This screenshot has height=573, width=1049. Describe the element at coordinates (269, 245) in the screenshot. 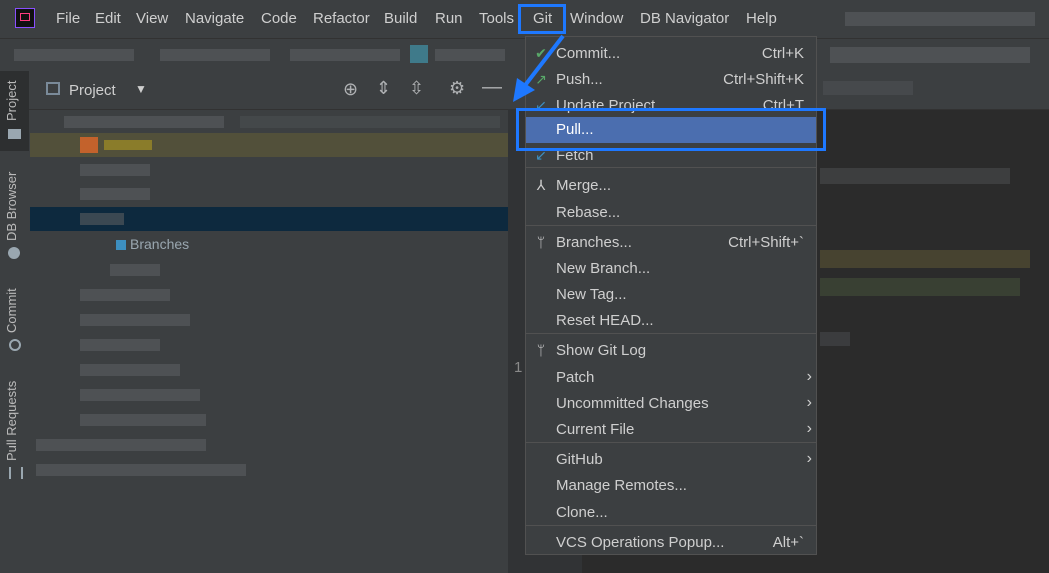

I see `tree-row: Branches` at that location.